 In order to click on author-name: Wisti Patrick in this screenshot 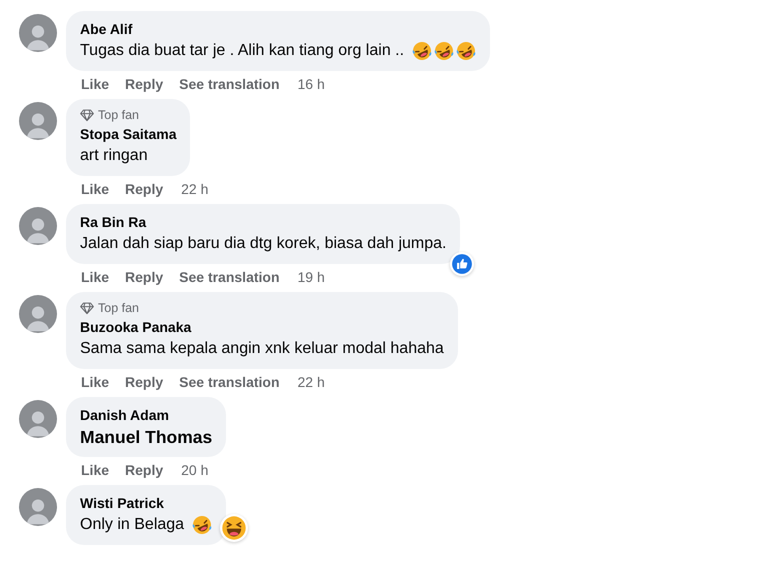, I will do `click(122, 503)`.